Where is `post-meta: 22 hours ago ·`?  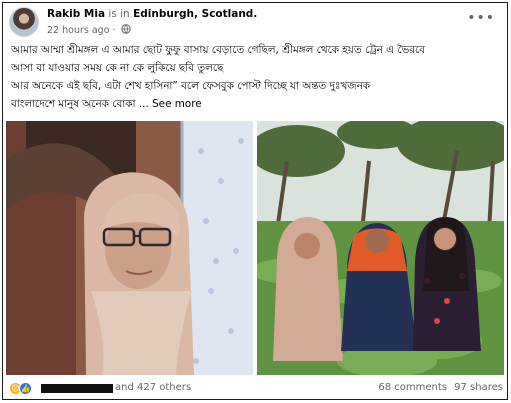
post-meta: 22 hours ago · is located at coordinates (89, 30).